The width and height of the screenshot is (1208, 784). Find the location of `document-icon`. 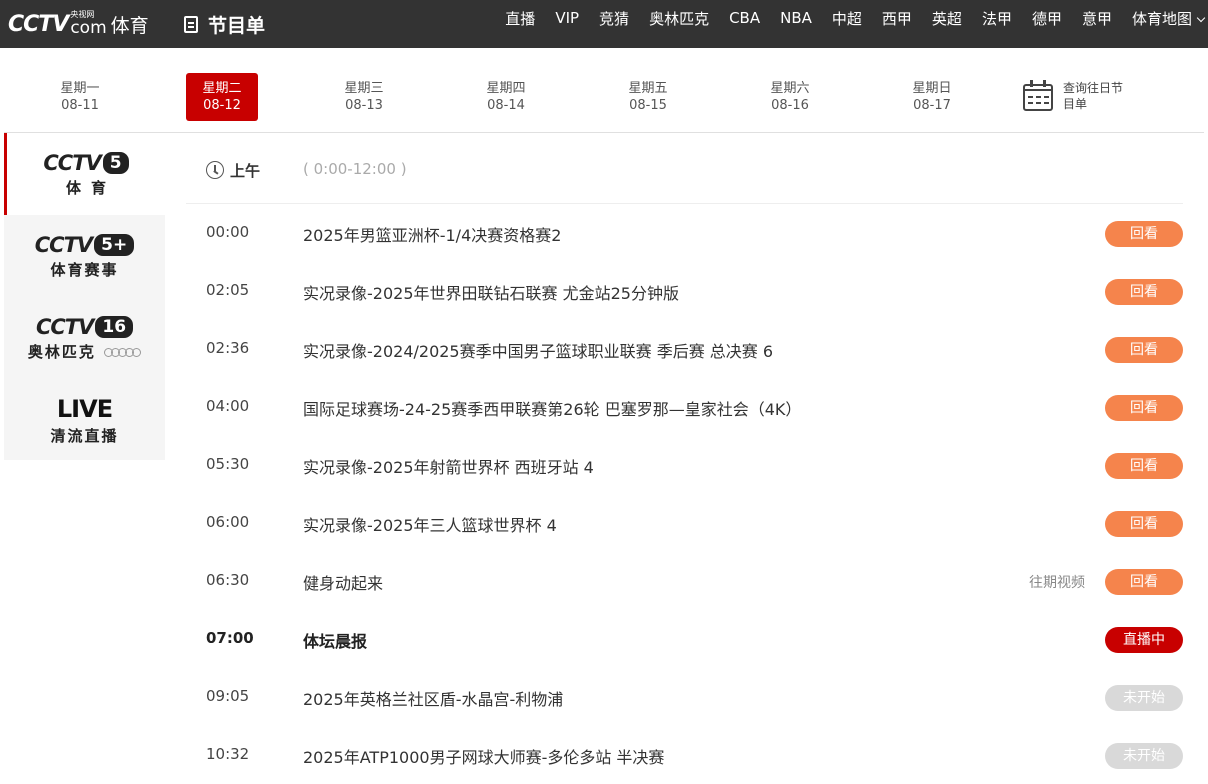

document-icon is located at coordinates (191, 24).